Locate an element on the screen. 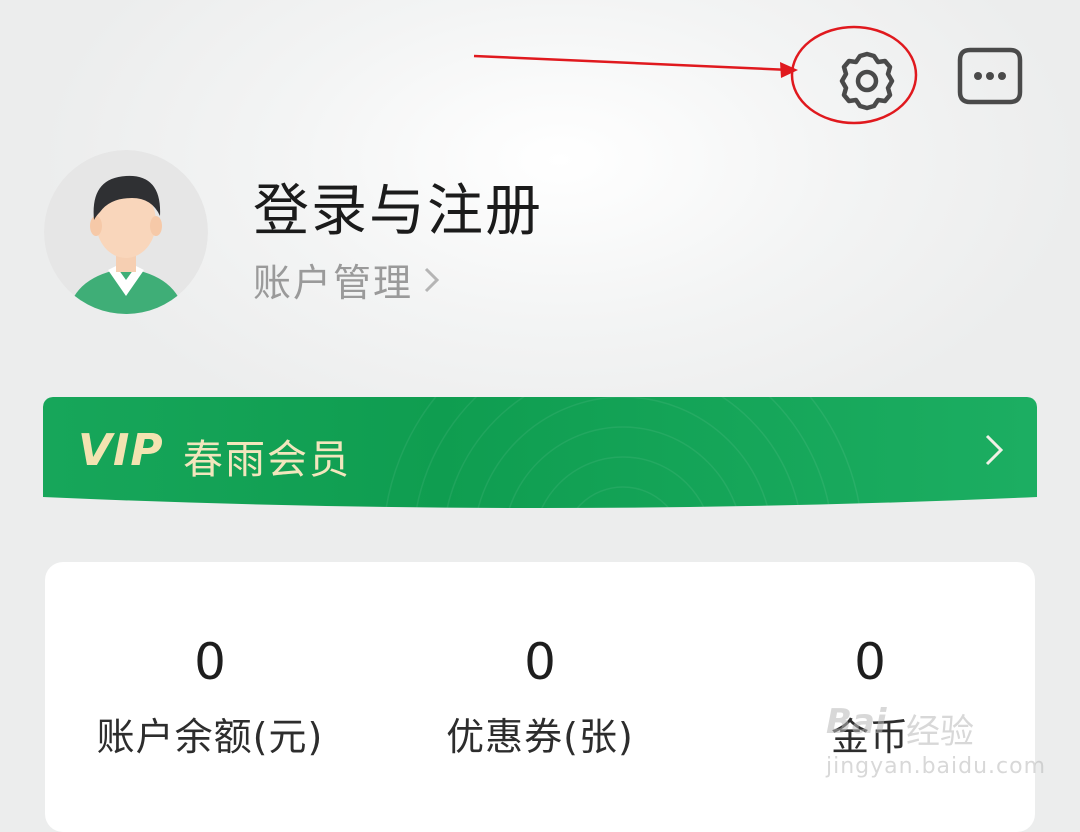 The image size is (1080, 832). watermark-text: 经验 is located at coordinates (940, 732).